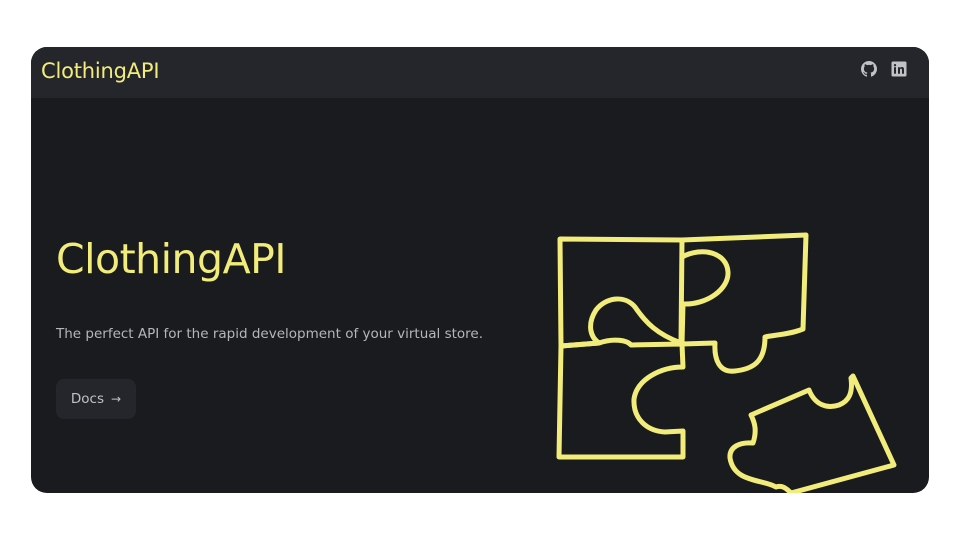 This screenshot has width=960, height=540. Describe the element at coordinates (480, 72) in the screenshot. I see `header: ClothingAPI` at that location.